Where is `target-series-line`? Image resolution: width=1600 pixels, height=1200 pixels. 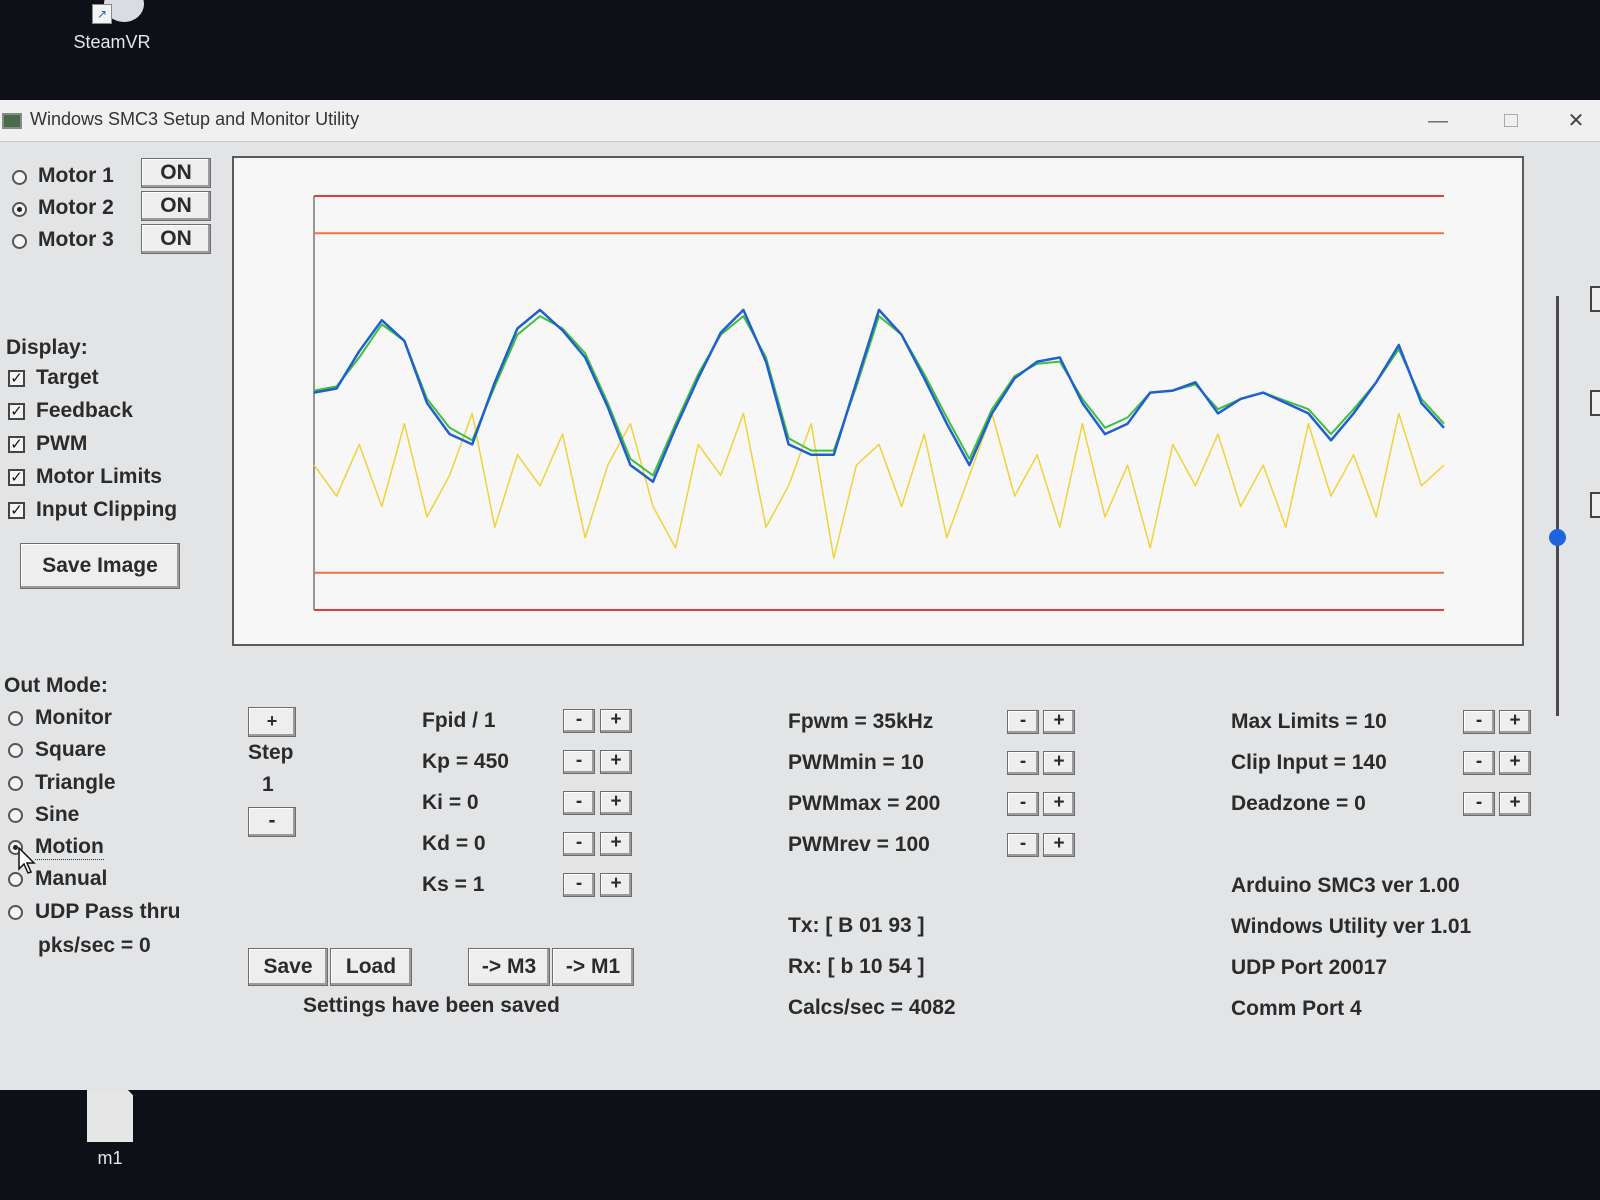 target-series-line is located at coordinates (879, 396).